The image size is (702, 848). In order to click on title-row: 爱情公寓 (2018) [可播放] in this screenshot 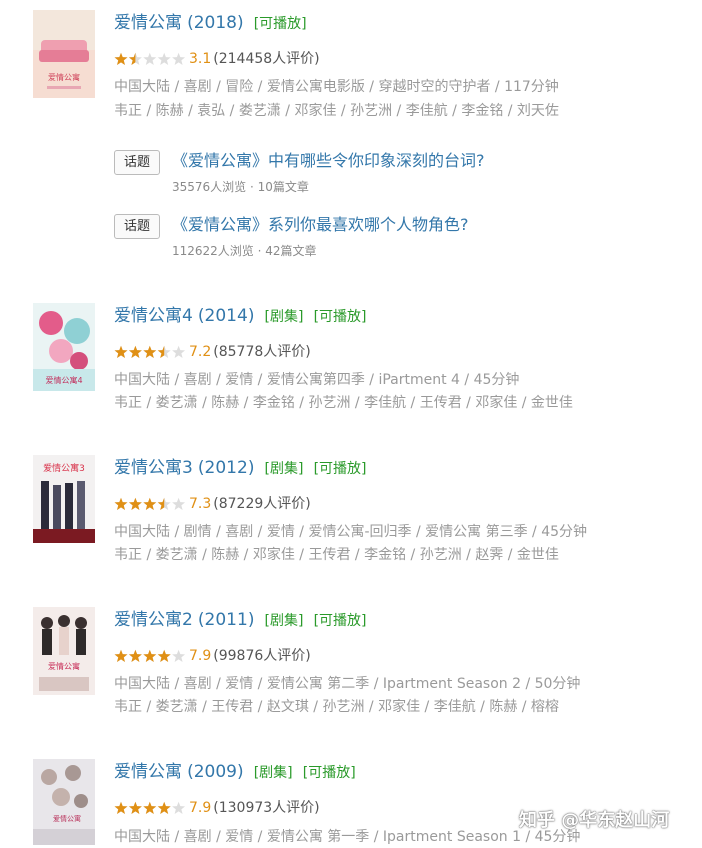, I will do `click(210, 23)`.